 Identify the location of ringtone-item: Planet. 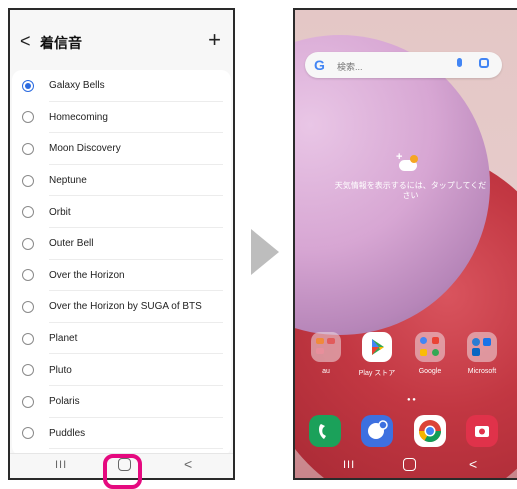
(121, 339).